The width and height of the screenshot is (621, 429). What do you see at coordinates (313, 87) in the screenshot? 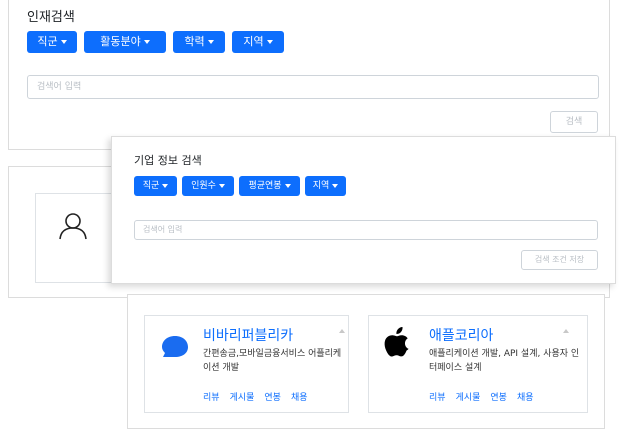
I see `talent-search-input: 검색어 입력` at bounding box center [313, 87].